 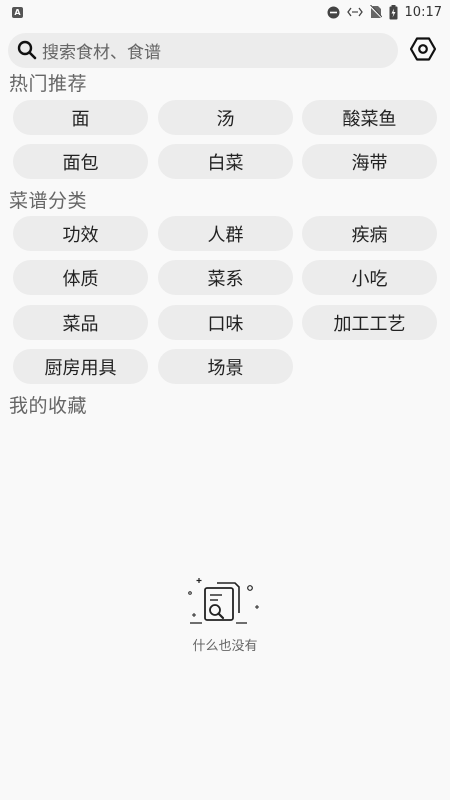 I want to click on app-notification-icon: A, so click(x=17, y=12).